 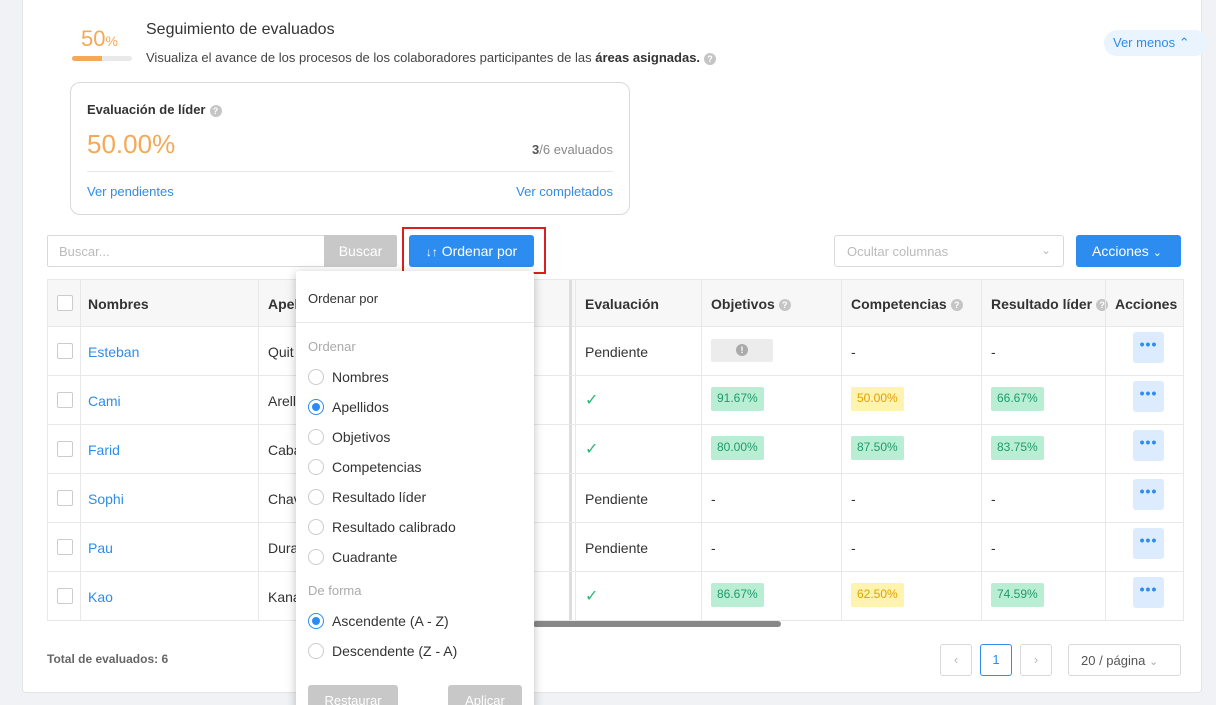 I want to click on col-leader-result: Resultado líder?, so click(x=1050, y=304).